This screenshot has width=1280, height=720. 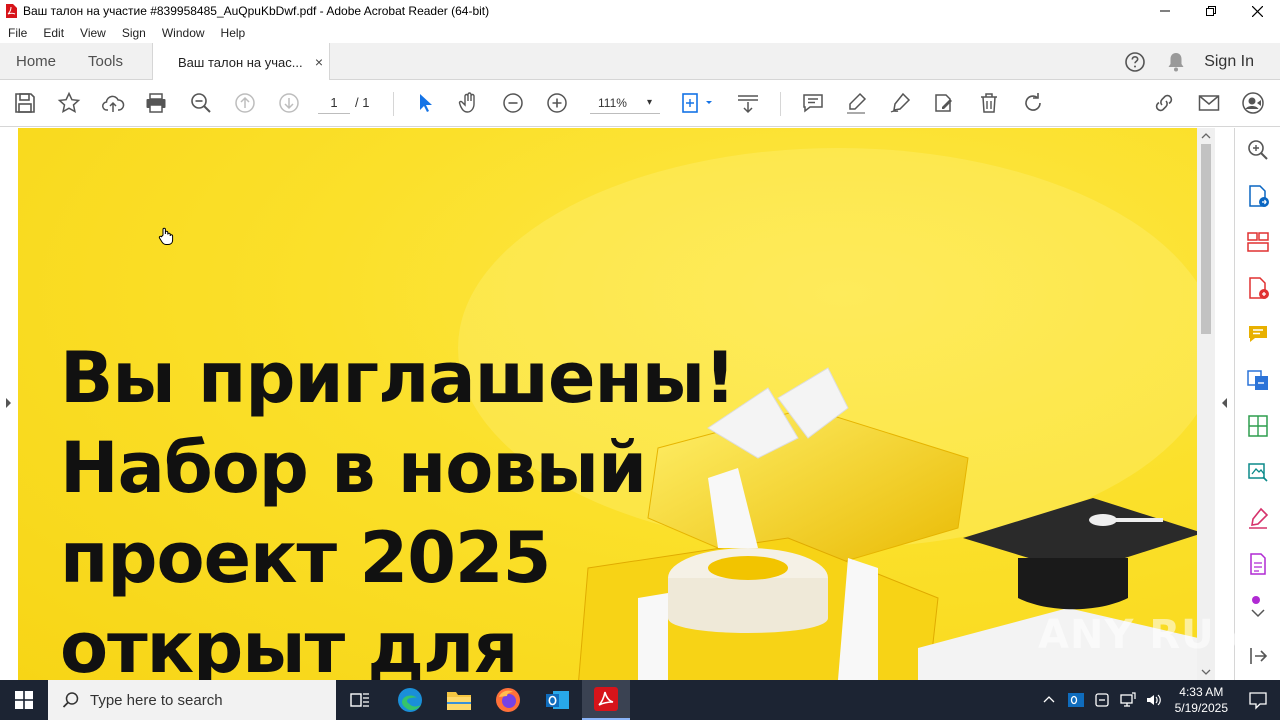 I want to click on right-tools-panel, so click(x=1257, y=404).